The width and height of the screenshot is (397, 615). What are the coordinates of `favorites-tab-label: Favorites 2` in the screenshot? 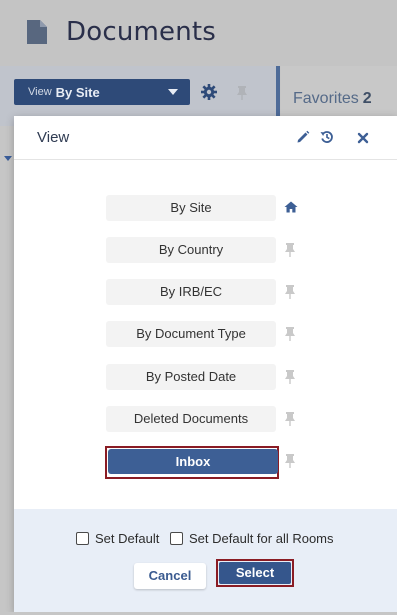 It's located at (332, 99).